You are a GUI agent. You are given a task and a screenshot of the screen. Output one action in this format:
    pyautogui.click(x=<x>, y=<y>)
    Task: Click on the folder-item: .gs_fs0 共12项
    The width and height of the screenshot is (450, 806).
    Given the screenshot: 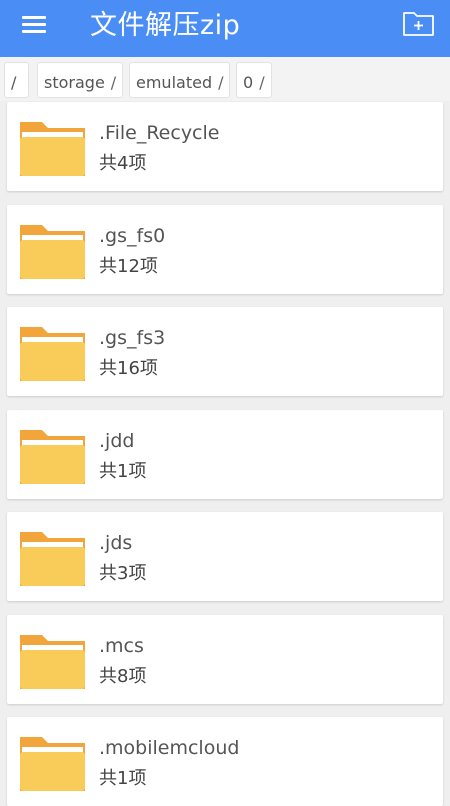 What is the action you would take?
    pyautogui.click(x=225, y=249)
    